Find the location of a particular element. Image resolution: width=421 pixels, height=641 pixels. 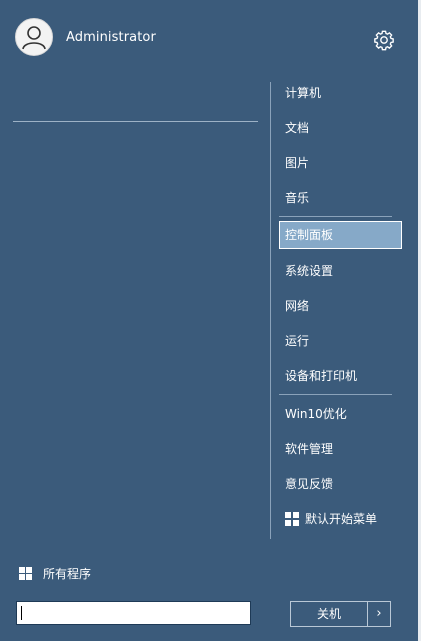

user-name: Administrator is located at coordinates (111, 37).